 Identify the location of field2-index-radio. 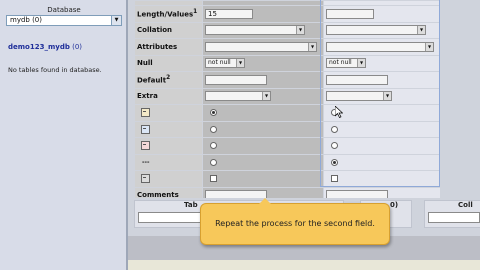
(334, 129).